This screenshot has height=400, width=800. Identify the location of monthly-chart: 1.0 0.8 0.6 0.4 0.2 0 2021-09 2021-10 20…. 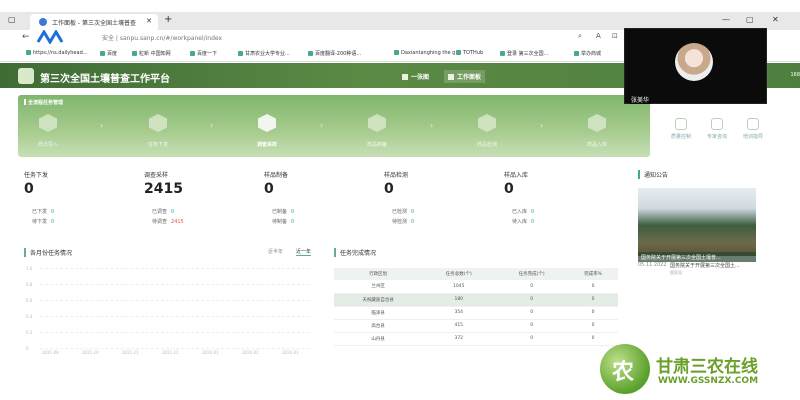
(167, 308).